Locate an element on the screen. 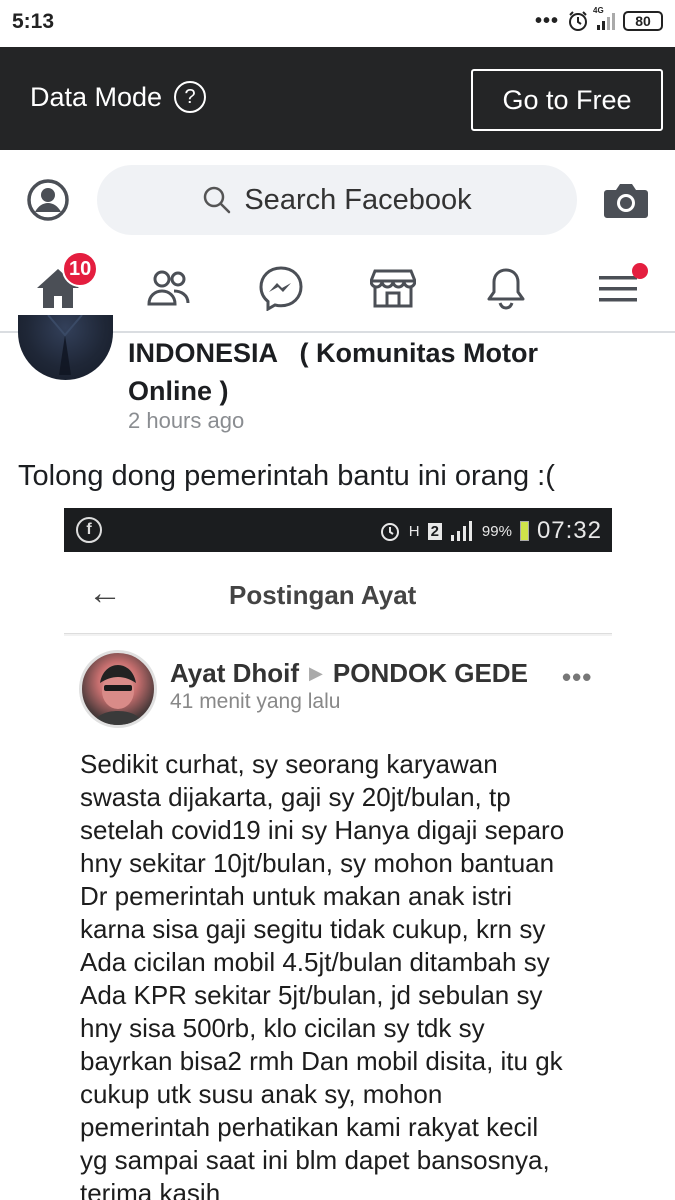  battery-icon is located at coordinates (524, 531).